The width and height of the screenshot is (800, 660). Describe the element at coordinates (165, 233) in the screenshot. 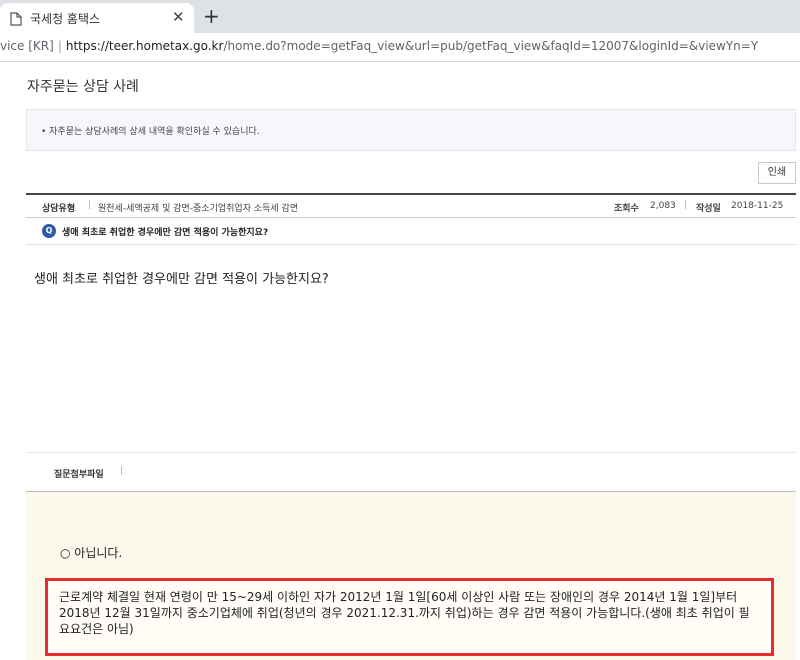

I see `question-title: 생애 최초로 취업한 경우에만 감면 적용이 가능한지요?` at that location.